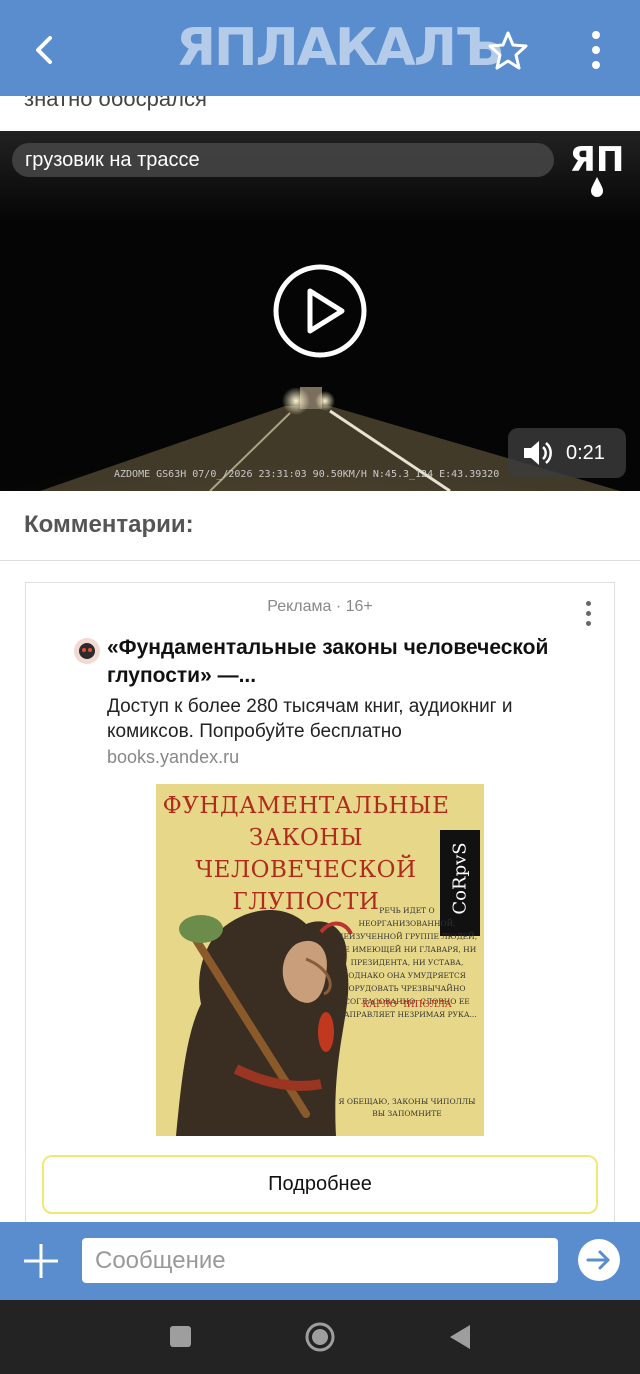  I want to click on square-icon, so click(180, 1336).